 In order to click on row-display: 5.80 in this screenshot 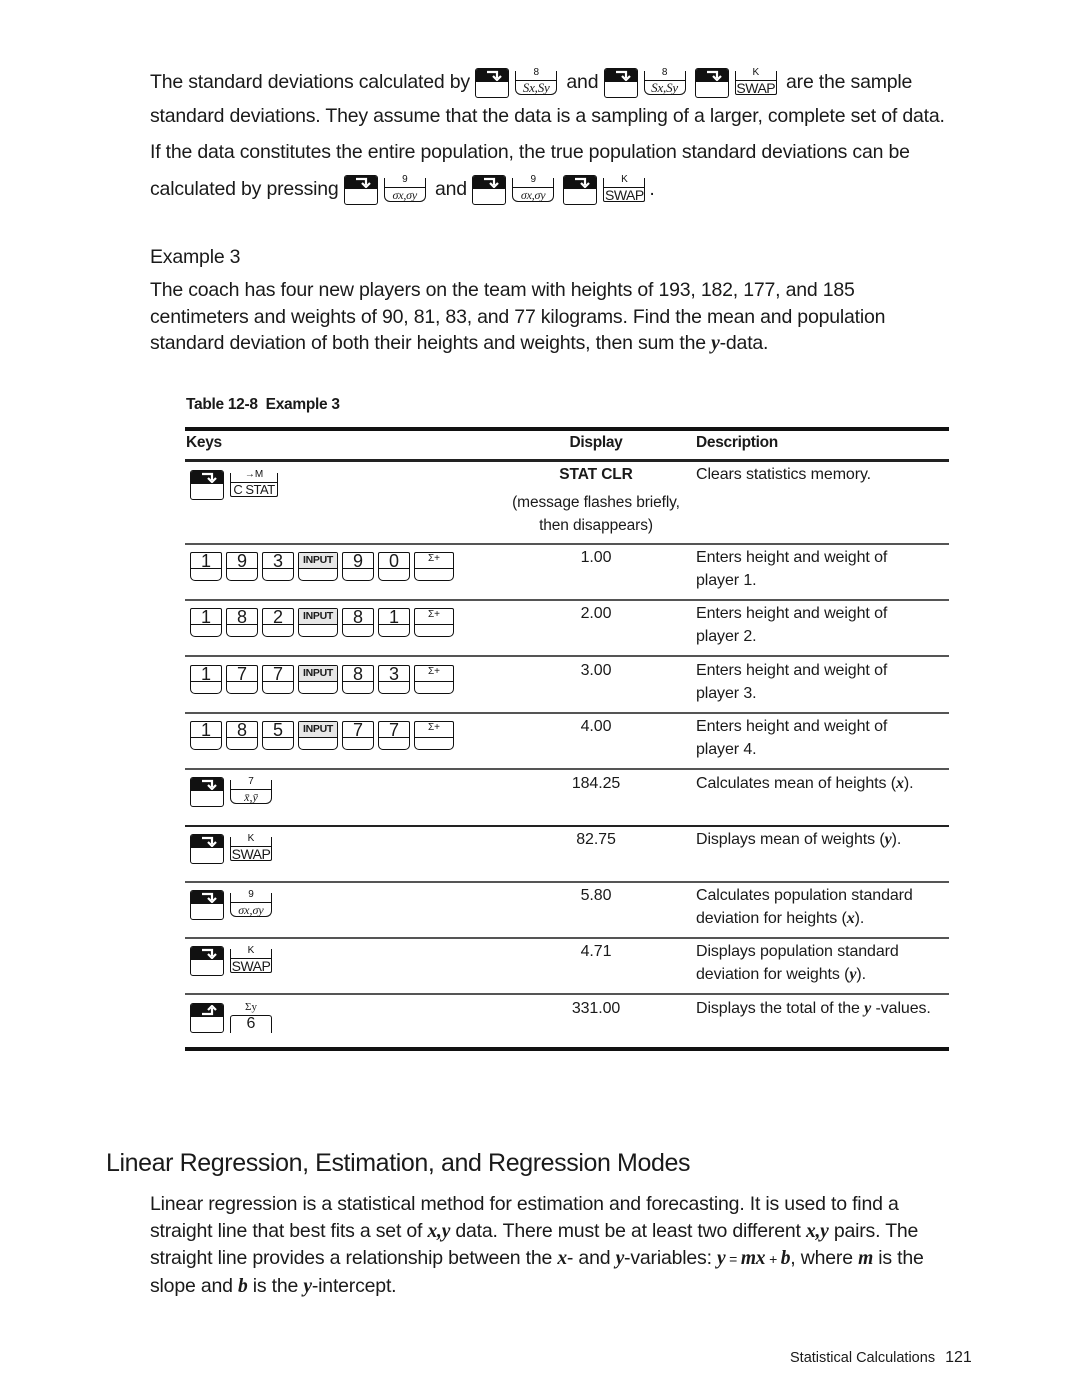, I will do `click(596, 895)`.